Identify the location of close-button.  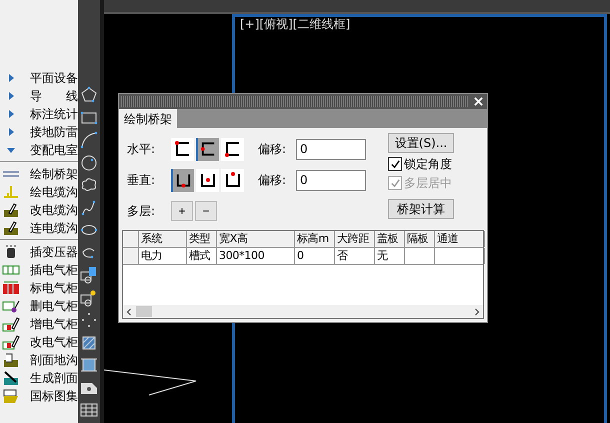
(478, 101).